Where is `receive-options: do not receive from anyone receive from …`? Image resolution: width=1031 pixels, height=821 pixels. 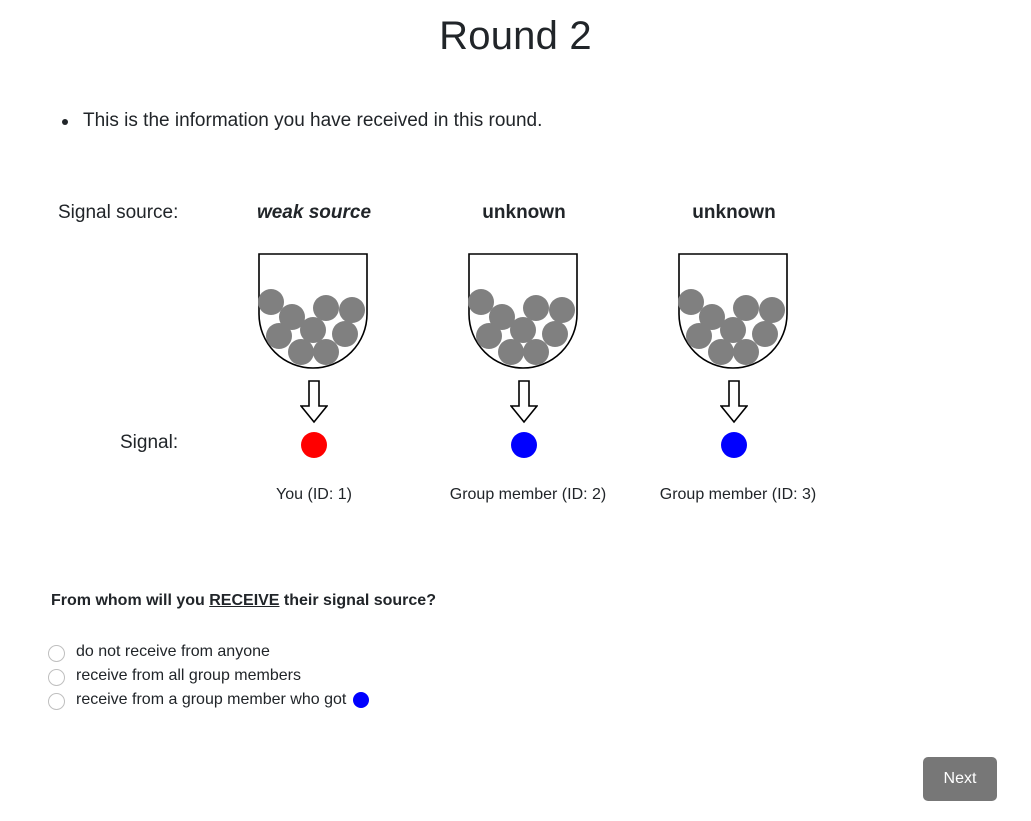 receive-options: do not receive from anyone receive from … is located at coordinates (209, 676).